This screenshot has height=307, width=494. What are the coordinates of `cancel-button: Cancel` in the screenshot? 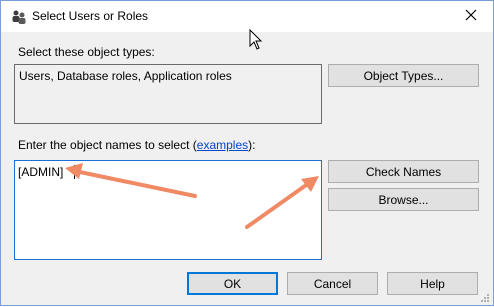 It's located at (332, 283).